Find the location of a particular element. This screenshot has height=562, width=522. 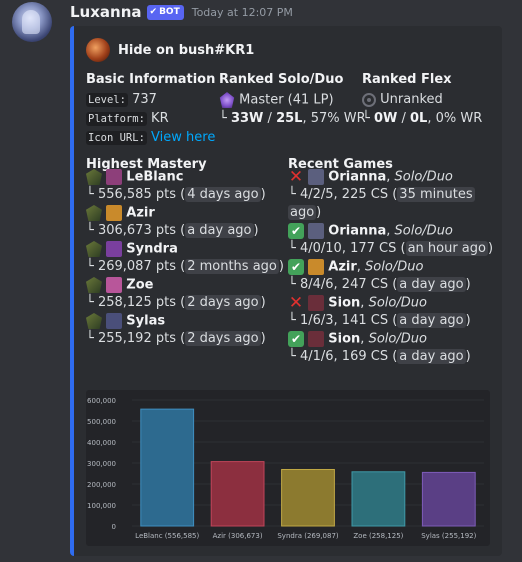

game-stats: 4/0/10, 177 CS ( is located at coordinates (352, 248).